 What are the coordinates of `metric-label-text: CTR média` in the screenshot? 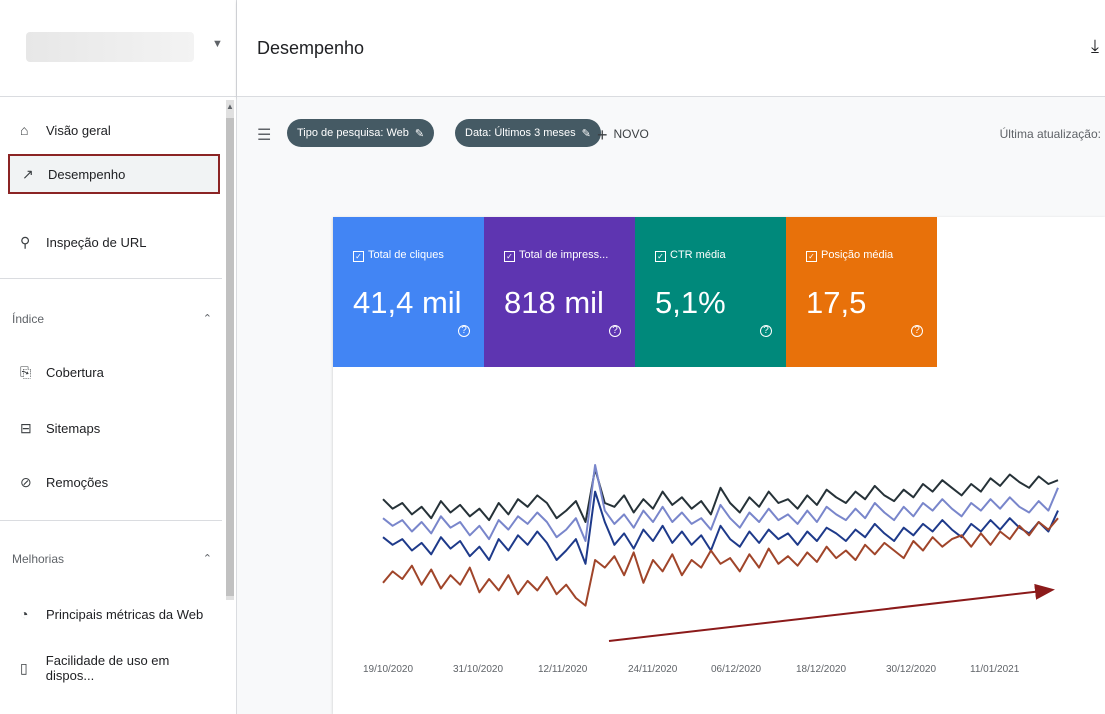 It's located at (698, 255).